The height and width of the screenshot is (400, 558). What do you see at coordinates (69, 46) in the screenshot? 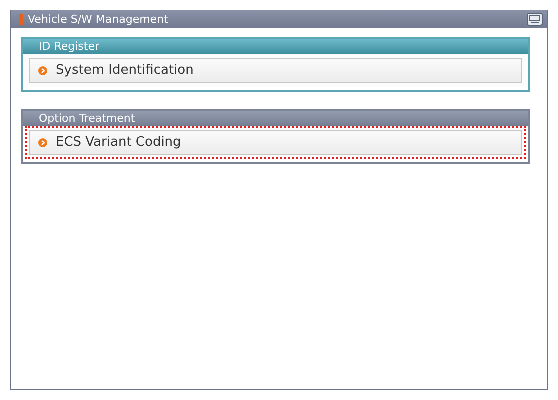
I see `section-title: ID Register` at bounding box center [69, 46].